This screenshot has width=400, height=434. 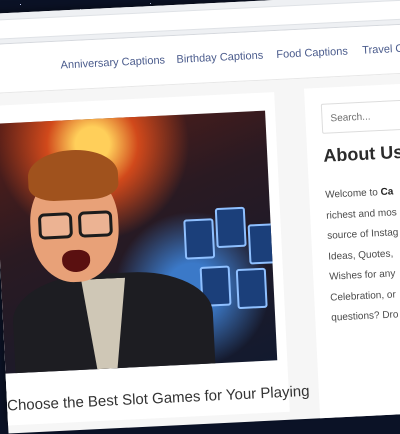 I want to click on about-line: Welcome to Ca, so click(x=359, y=193).